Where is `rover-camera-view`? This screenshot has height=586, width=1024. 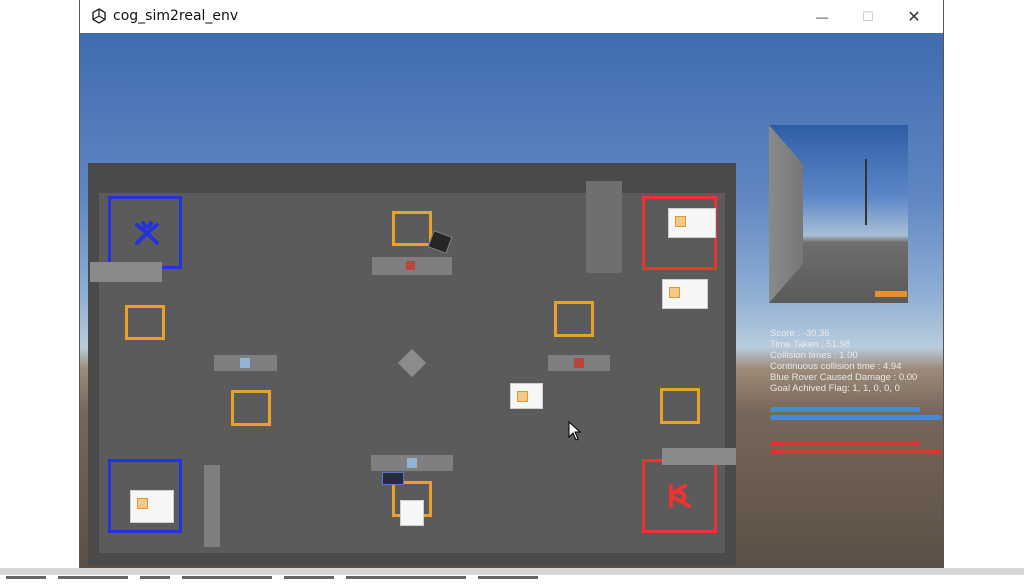 rover-camera-view is located at coordinates (838, 214).